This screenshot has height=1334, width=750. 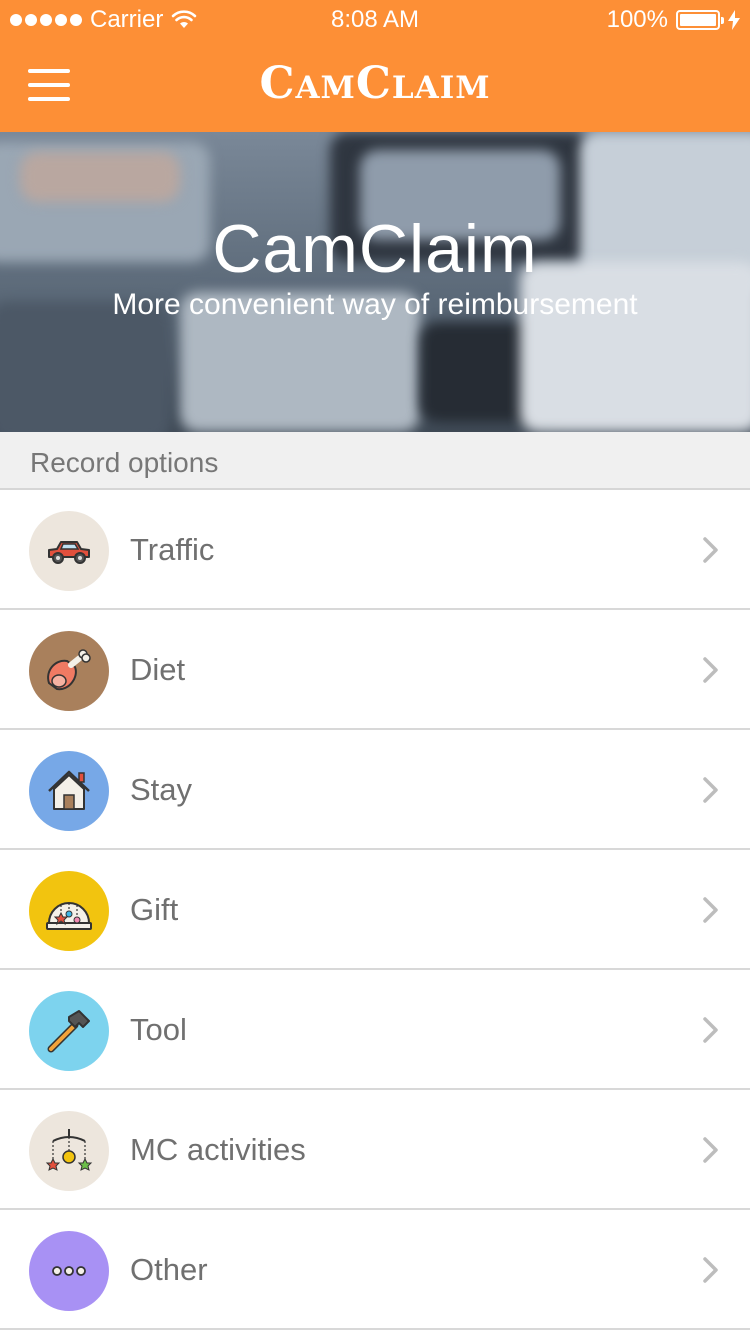 I want to click on option-traffic: Traffic, so click(x=375, y=550).